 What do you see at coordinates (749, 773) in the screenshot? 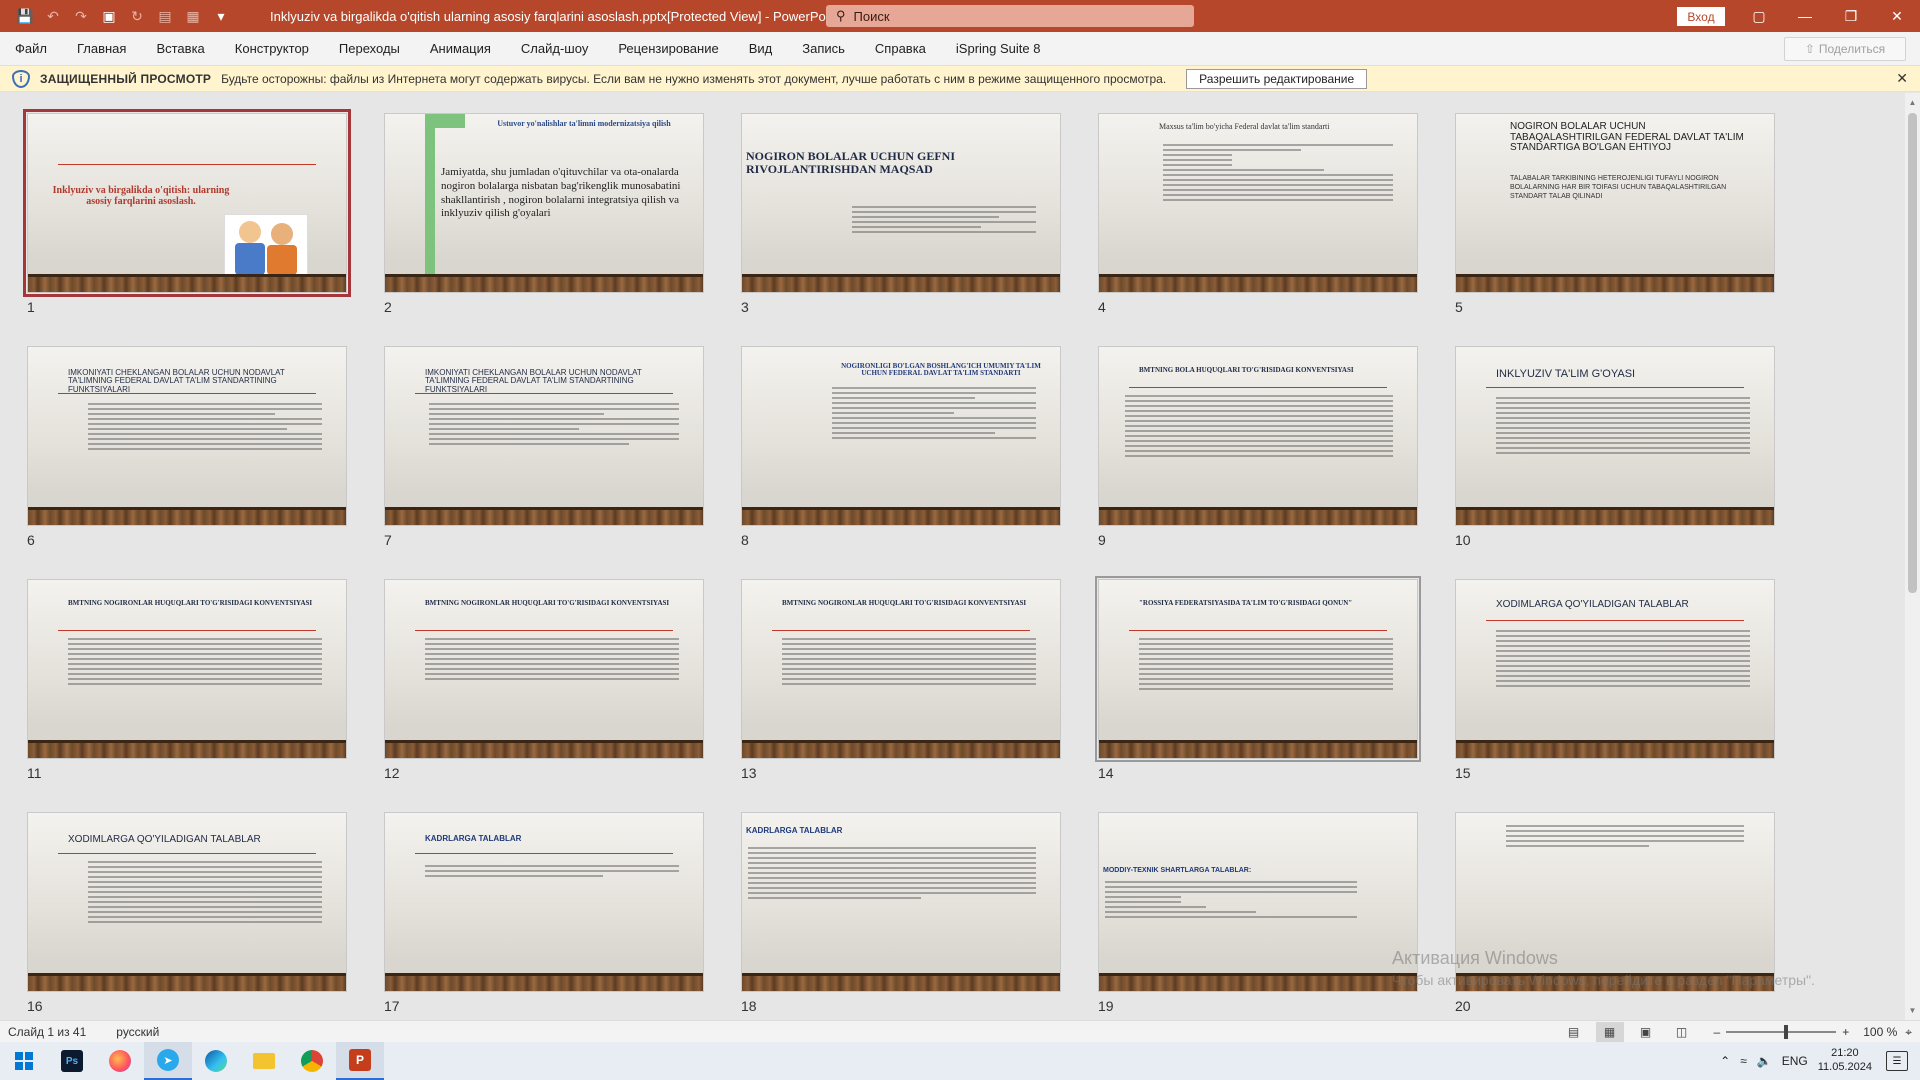
I see `slide-number: 13` at bounding box center [749, 773].